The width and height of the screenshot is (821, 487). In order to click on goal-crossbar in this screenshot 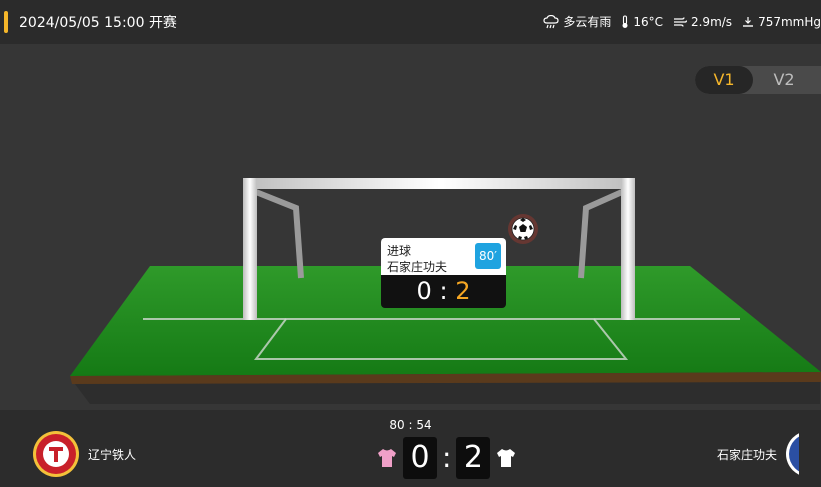, I will do `click(439, 183)`.